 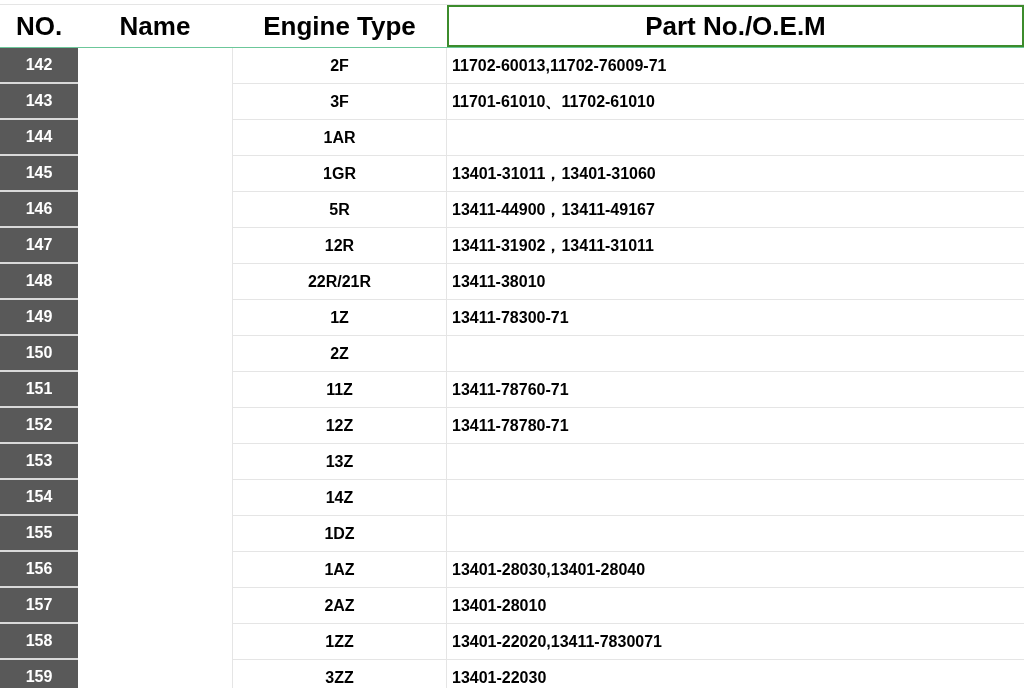 I want to click on row-number: 150, so click(x=39, y=354).